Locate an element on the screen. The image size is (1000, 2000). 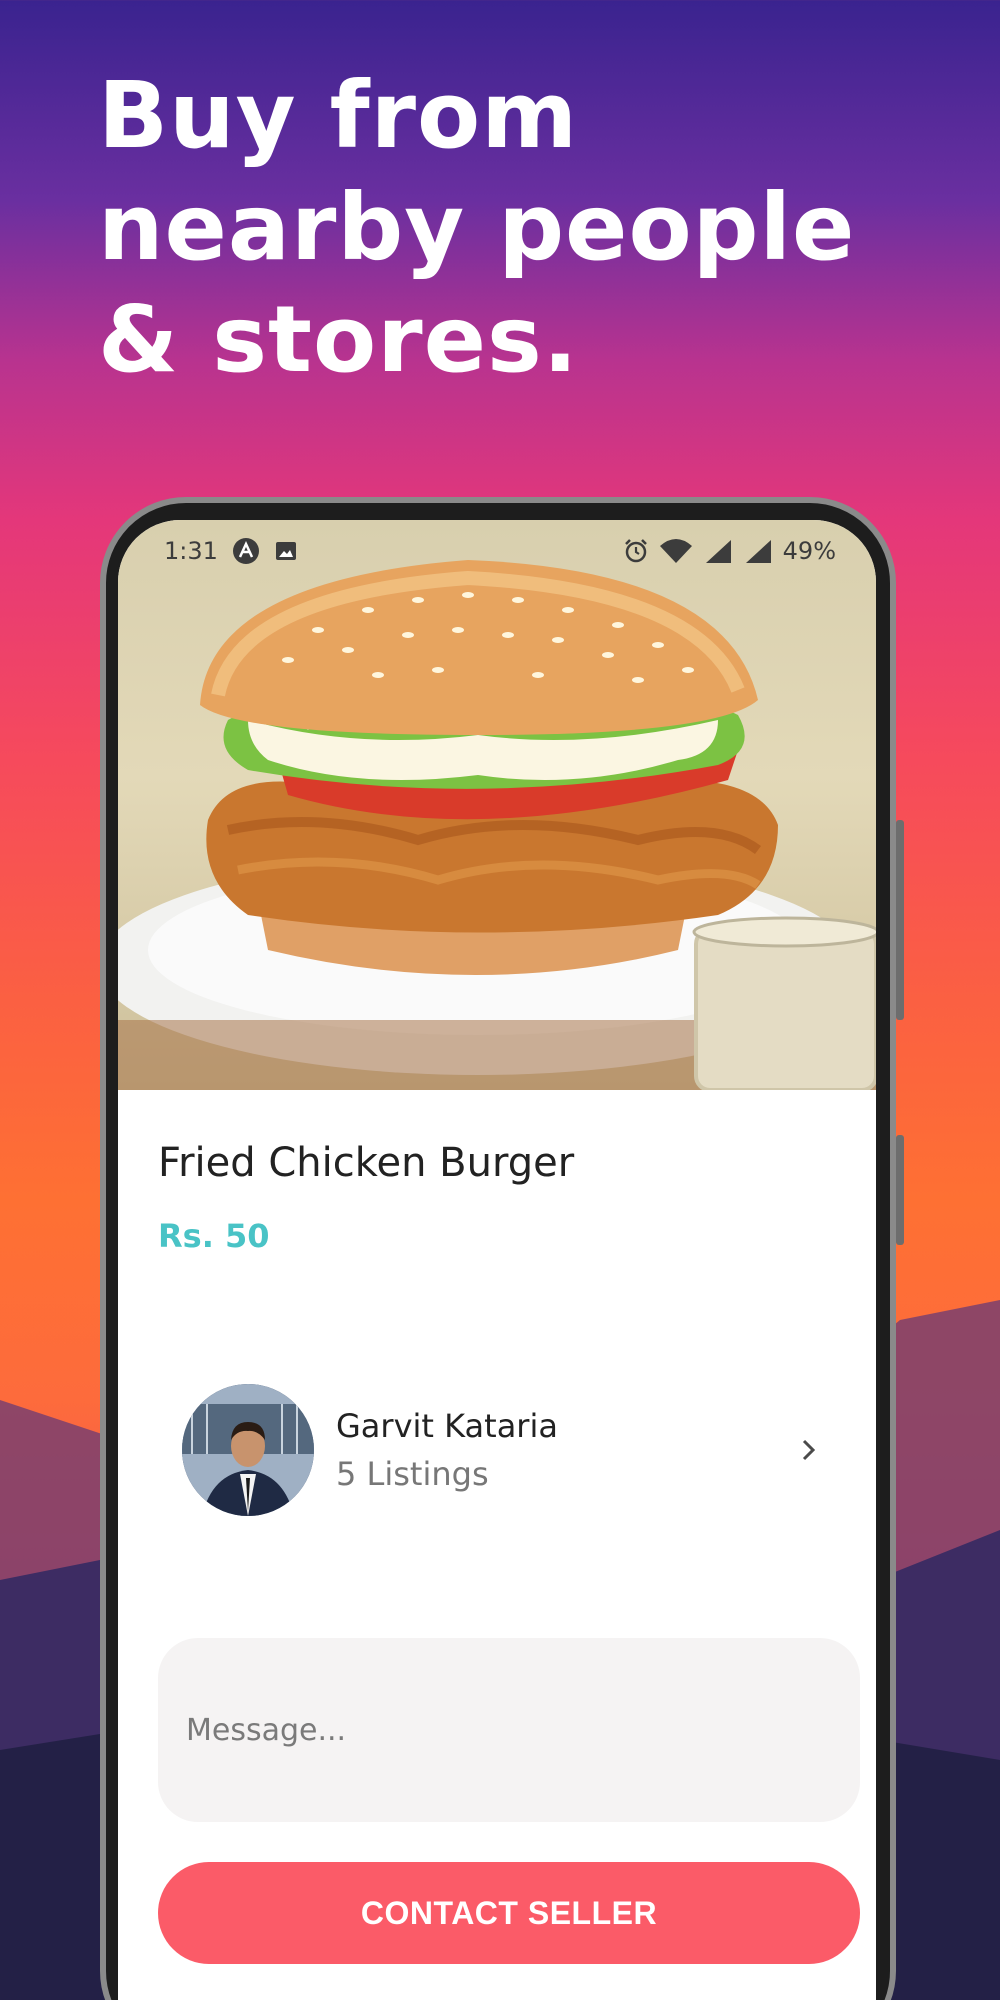
message-input is located at coordinates (509, 1730).